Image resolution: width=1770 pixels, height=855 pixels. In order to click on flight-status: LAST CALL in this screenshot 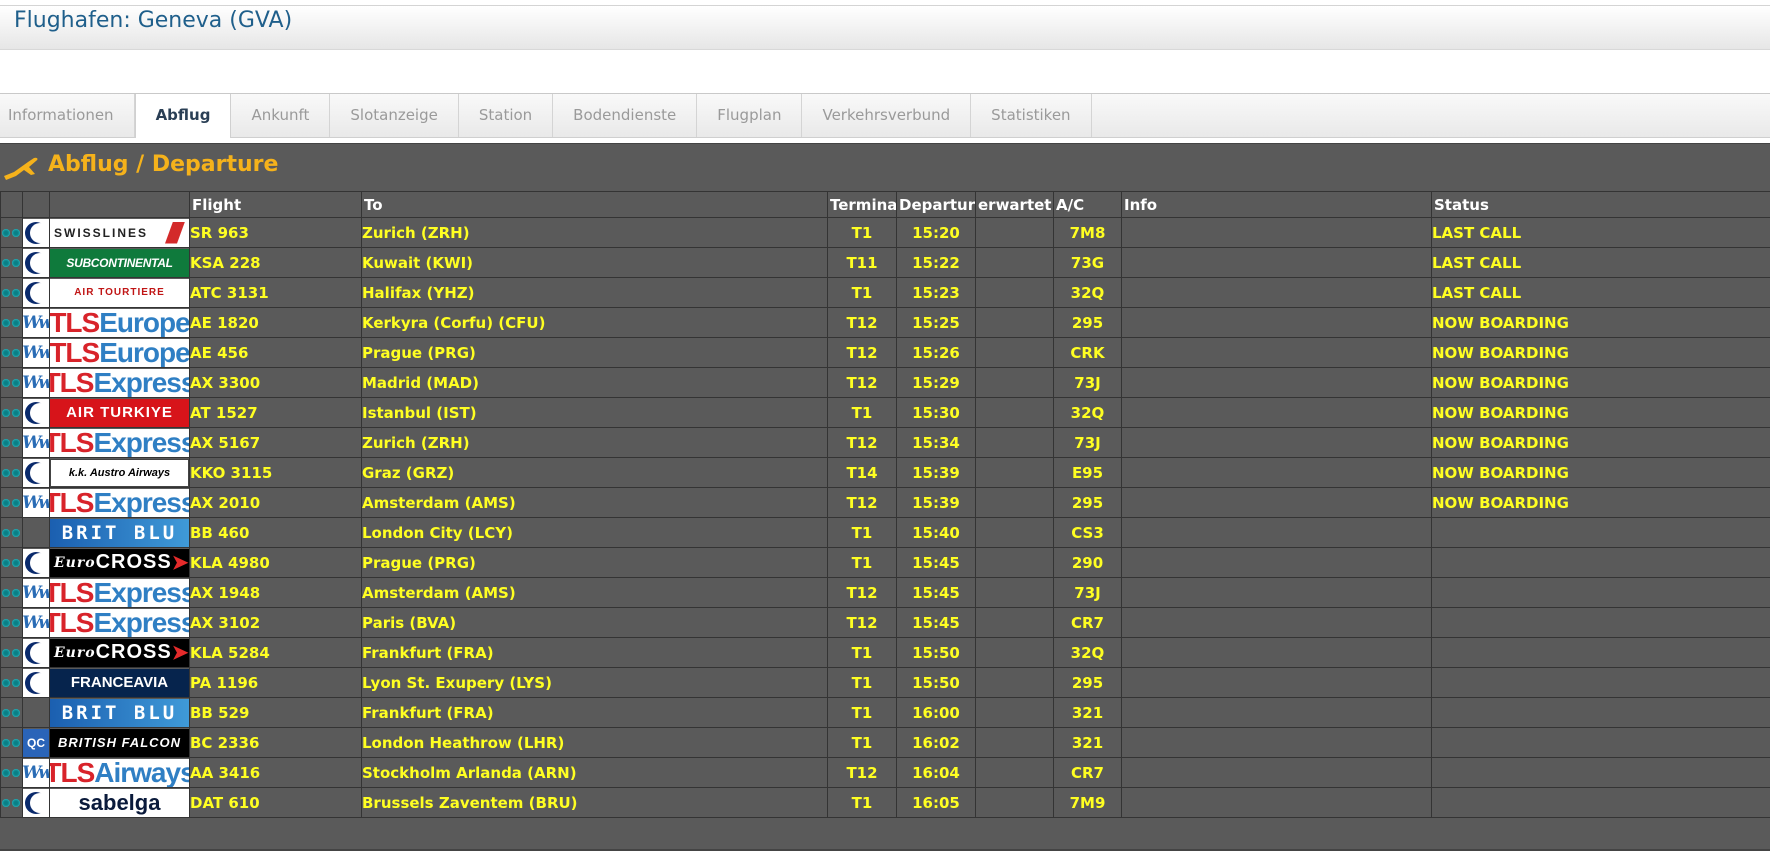, I will do `click(1600, 262)`.